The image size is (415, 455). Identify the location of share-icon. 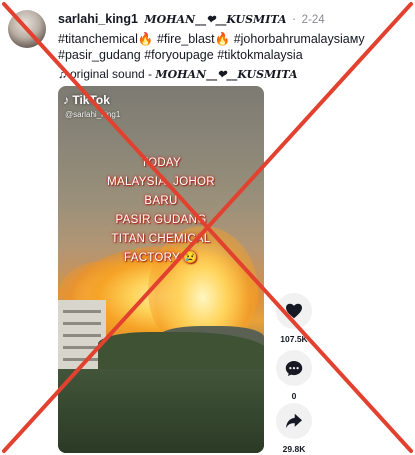
(294, 421).